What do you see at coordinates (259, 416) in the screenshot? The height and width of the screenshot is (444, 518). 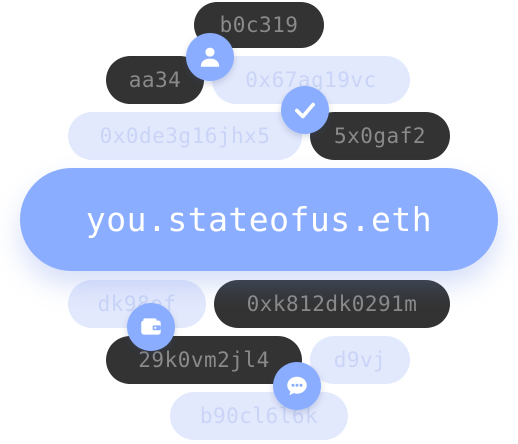 I see `handle-pill-b90cl6l6k: b90cl6l6k` at bounding box center [259, 416].